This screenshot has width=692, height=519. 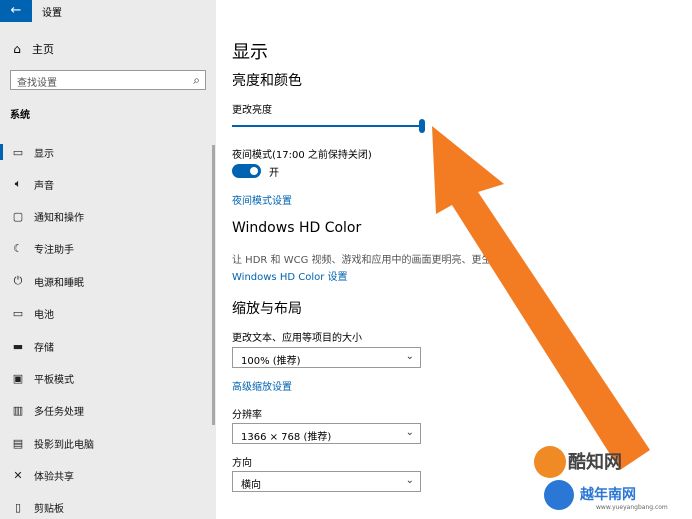 What do you see at coordinates (59, 412) in the screenshot?
I see `sidebar-item-label: 多任务处理` at bounding box center [59, 412].